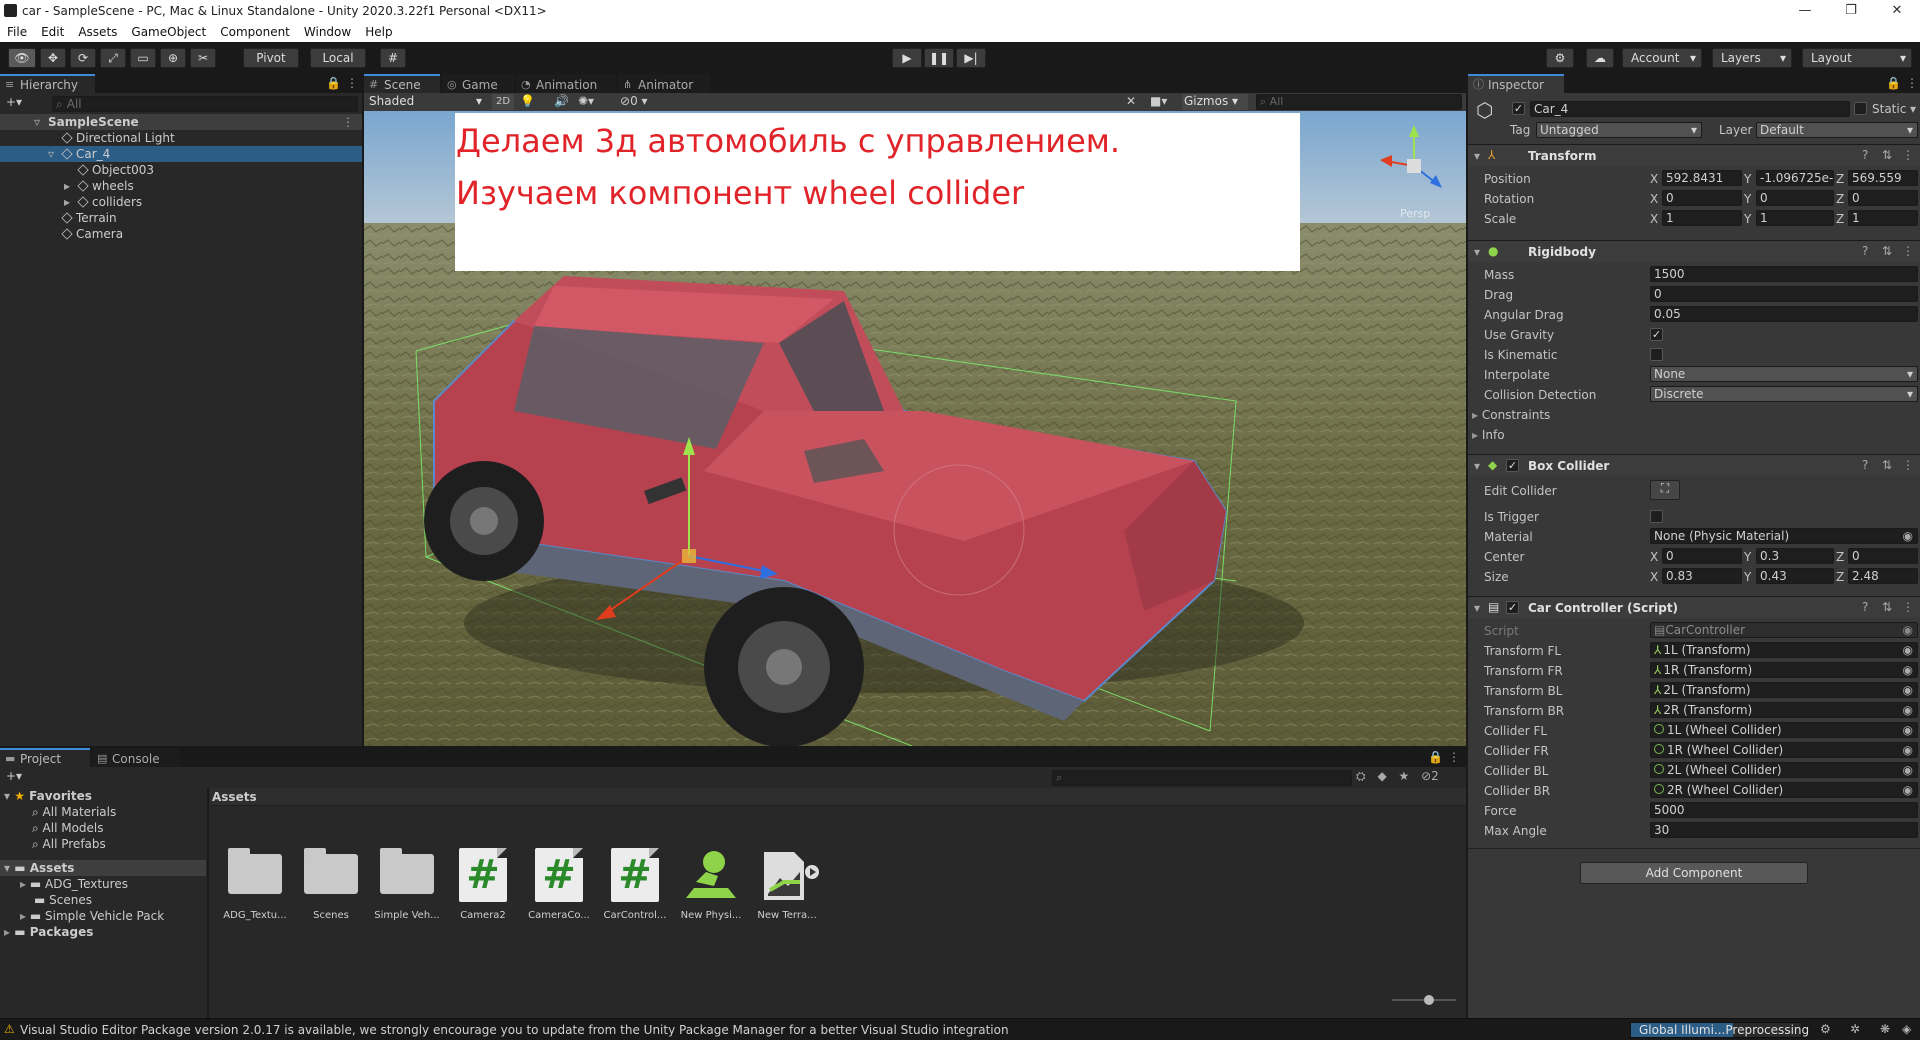  I want to click on hierarchy-row: ▸ wheels, so click(181, 186).